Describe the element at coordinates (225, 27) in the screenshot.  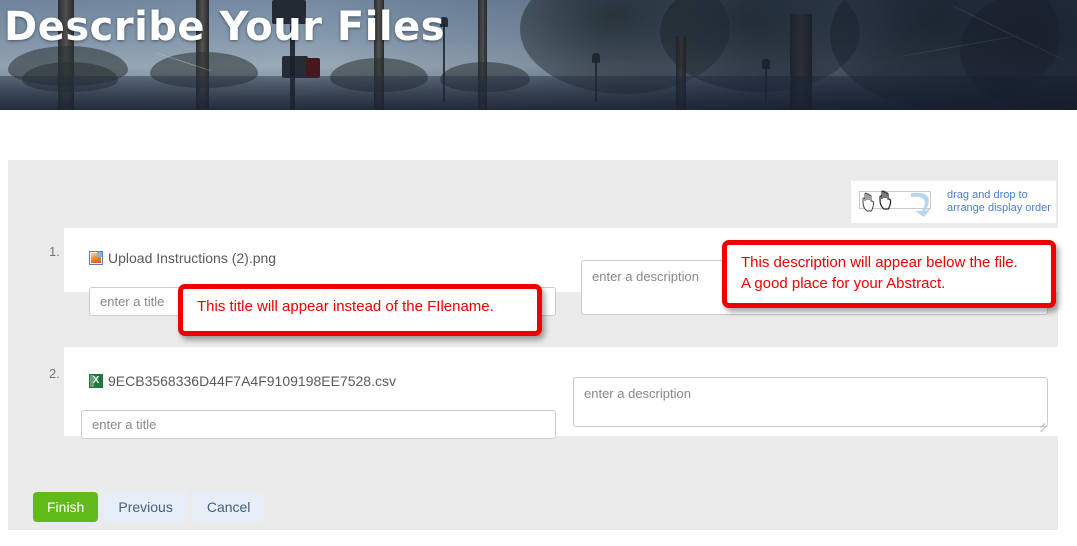
I see `page-title: Describe Your Files` at that location.